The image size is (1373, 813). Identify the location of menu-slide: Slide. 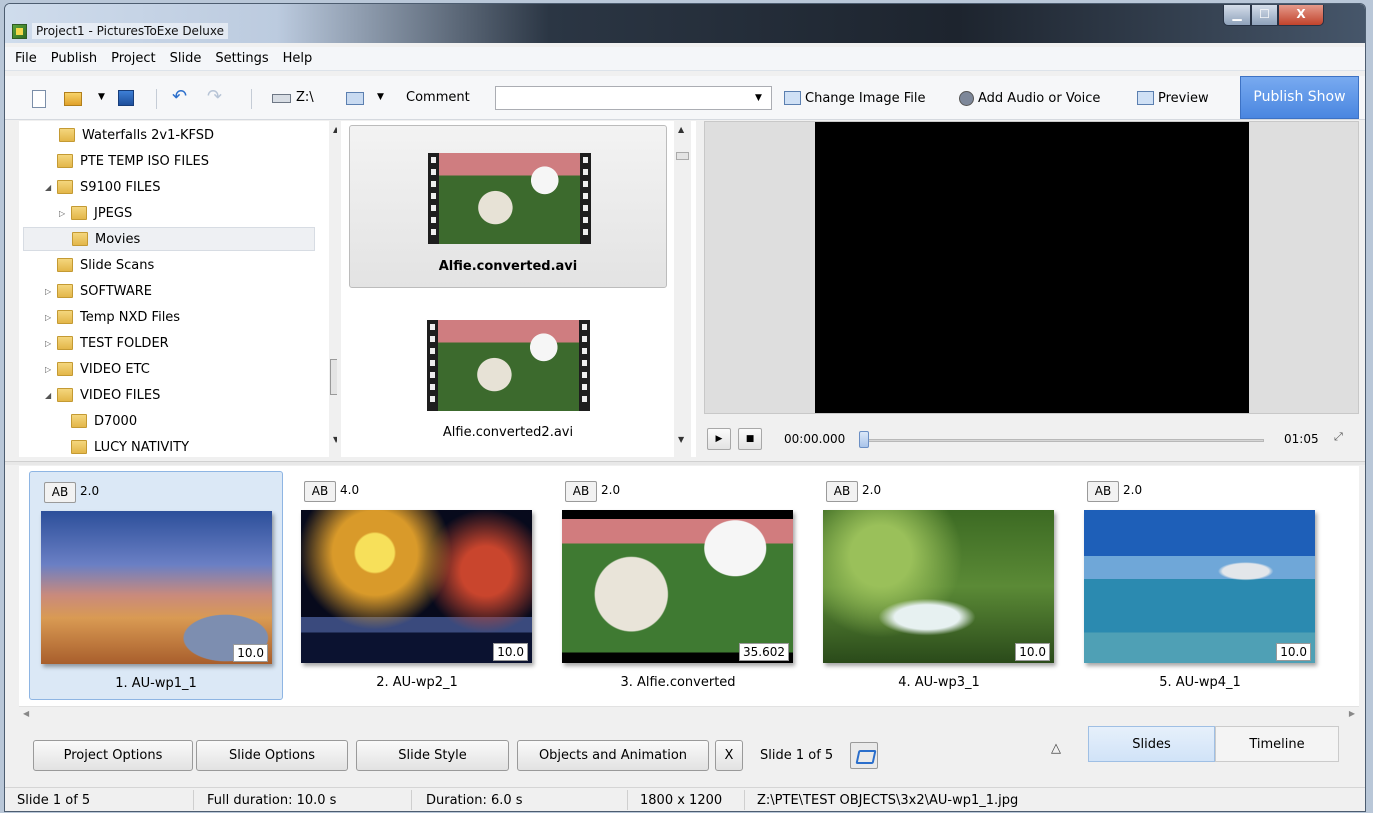
(187, 58).